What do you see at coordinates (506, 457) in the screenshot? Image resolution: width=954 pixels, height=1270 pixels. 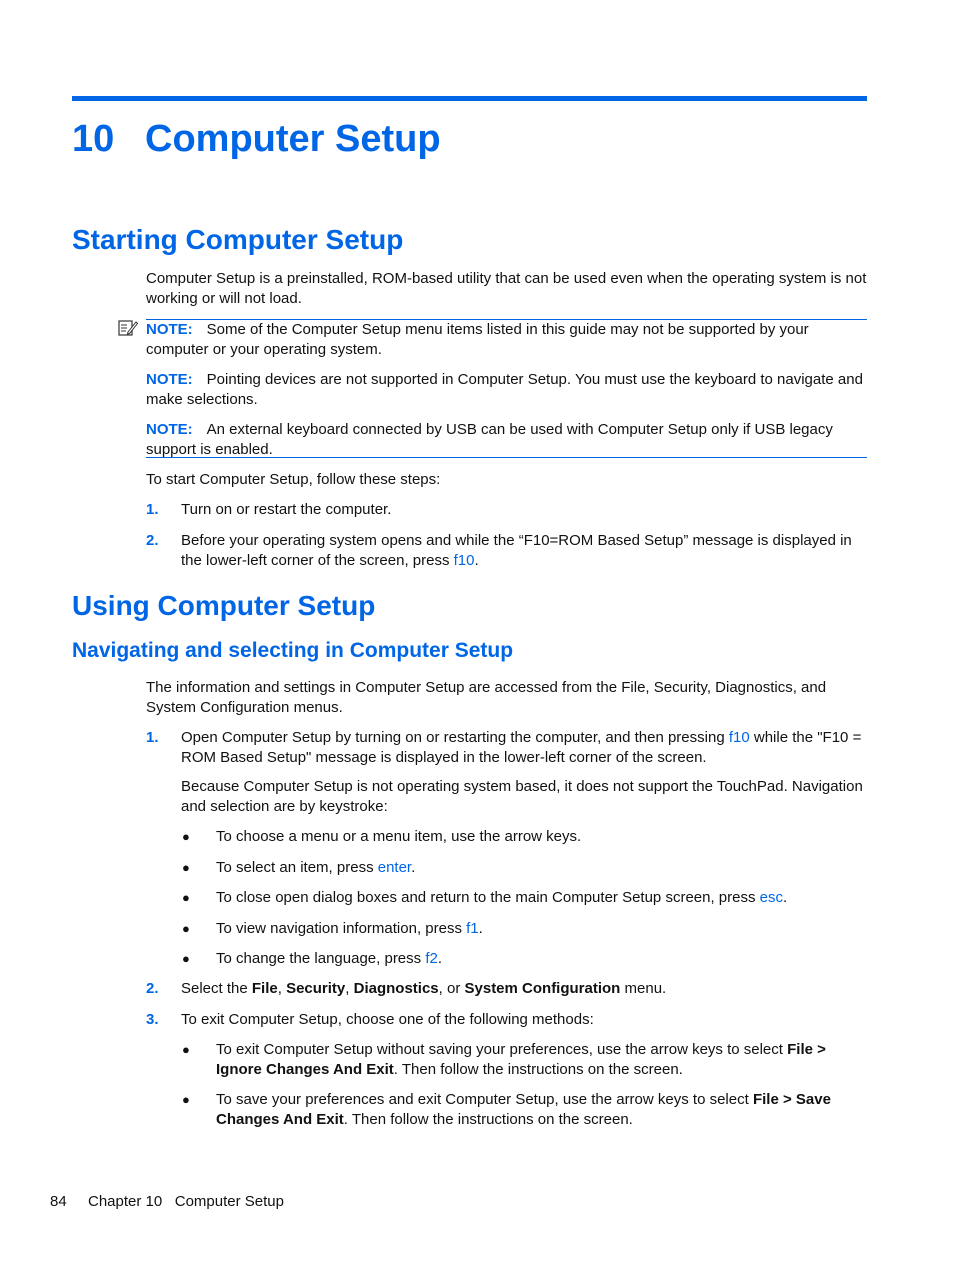 I see `note-box-bottom-rule` at bounding box center [506, 457].